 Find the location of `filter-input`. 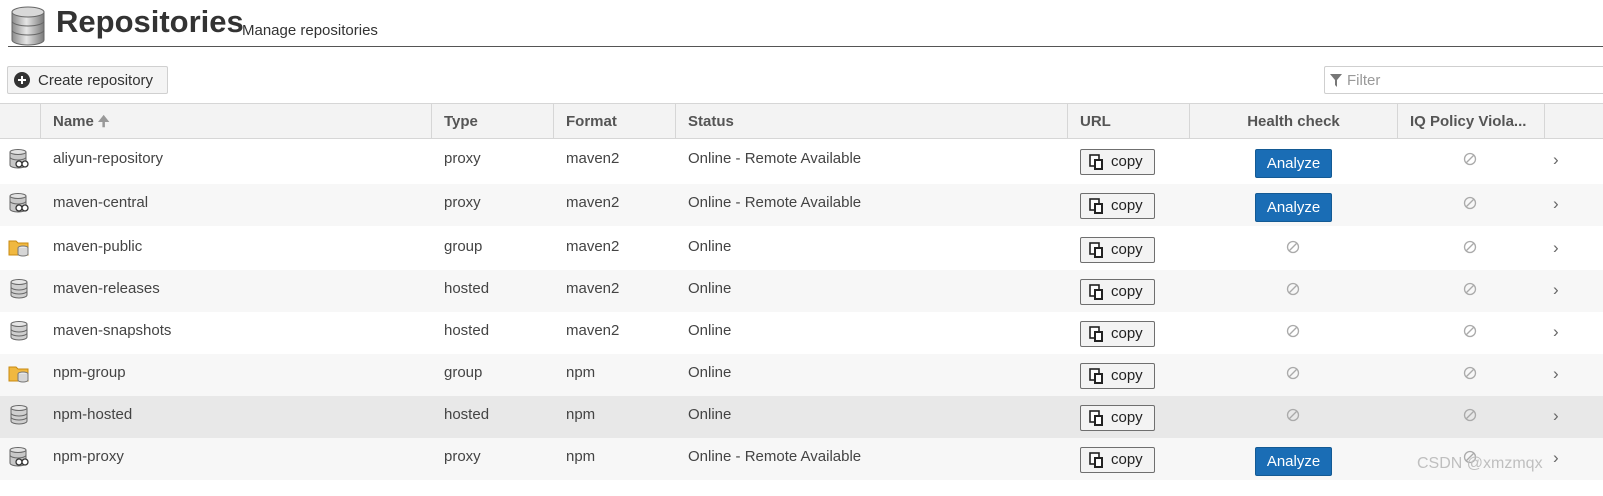

filter-input is located at coordinates (1472, 80).